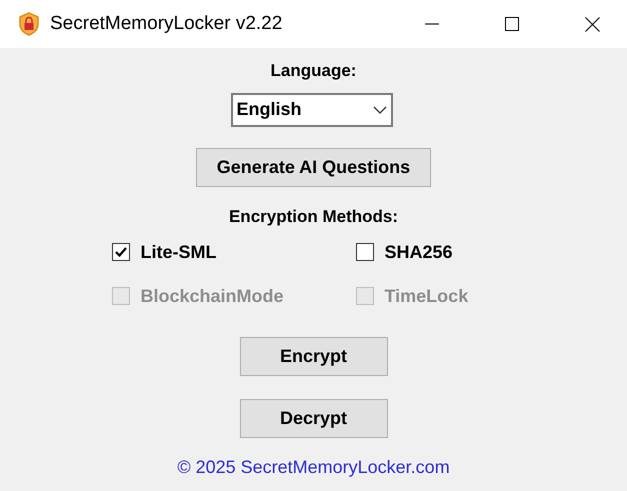 This screenshot has width=627, height=491. Describe the element at coordinates (314, 418) in the screenshot. I see `action-button: Decrypt` at that location.